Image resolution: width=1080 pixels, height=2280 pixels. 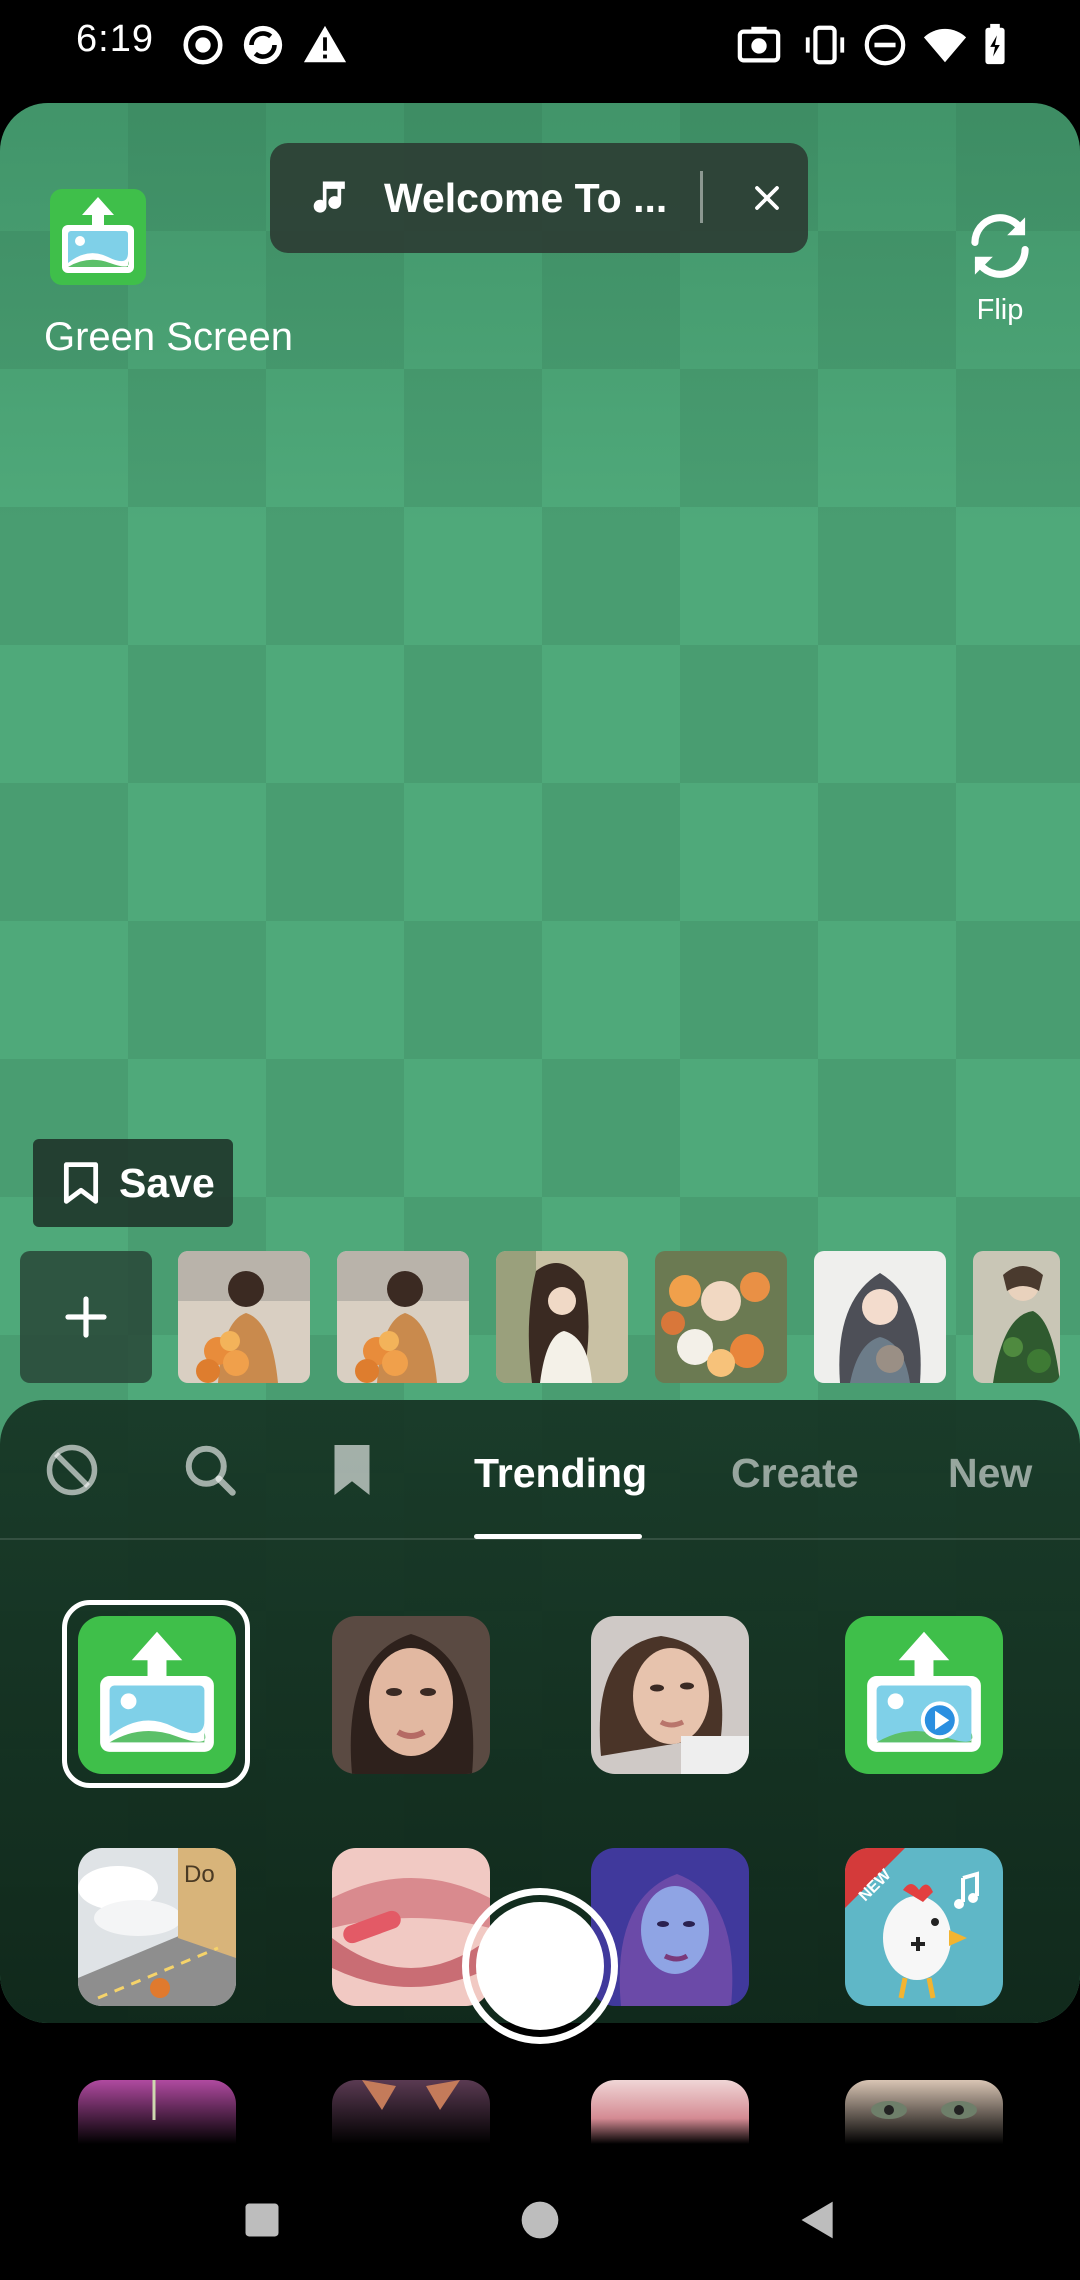 What do you see at coordinates (203, 45) in the screenshot?
I see `record-icon` at bounding box center [203, 45].